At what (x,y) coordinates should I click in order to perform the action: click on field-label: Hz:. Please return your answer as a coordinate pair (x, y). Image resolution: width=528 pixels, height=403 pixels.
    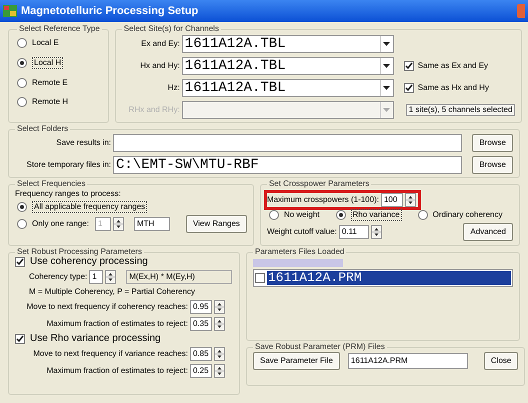
    Looking at the image, I should click on (173, 88).